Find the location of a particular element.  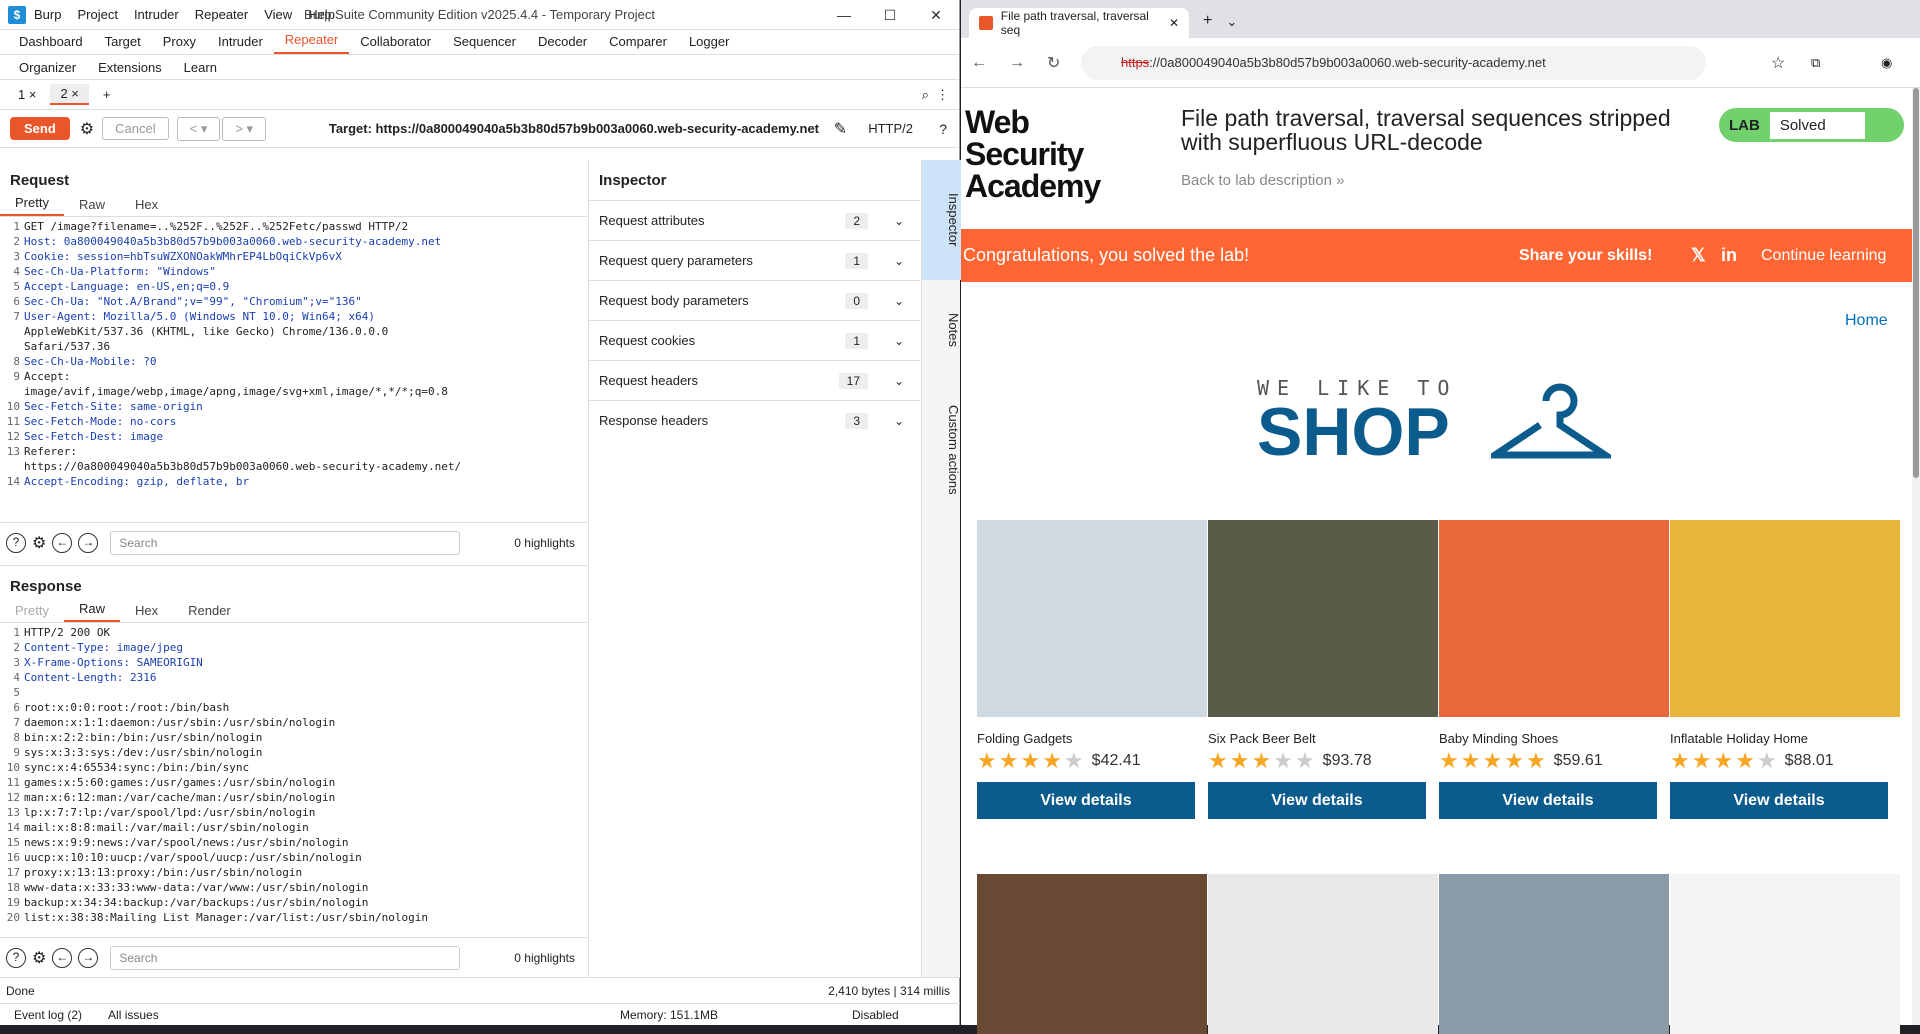

new-tab-icon: + is located at coordinates (1207, 21).